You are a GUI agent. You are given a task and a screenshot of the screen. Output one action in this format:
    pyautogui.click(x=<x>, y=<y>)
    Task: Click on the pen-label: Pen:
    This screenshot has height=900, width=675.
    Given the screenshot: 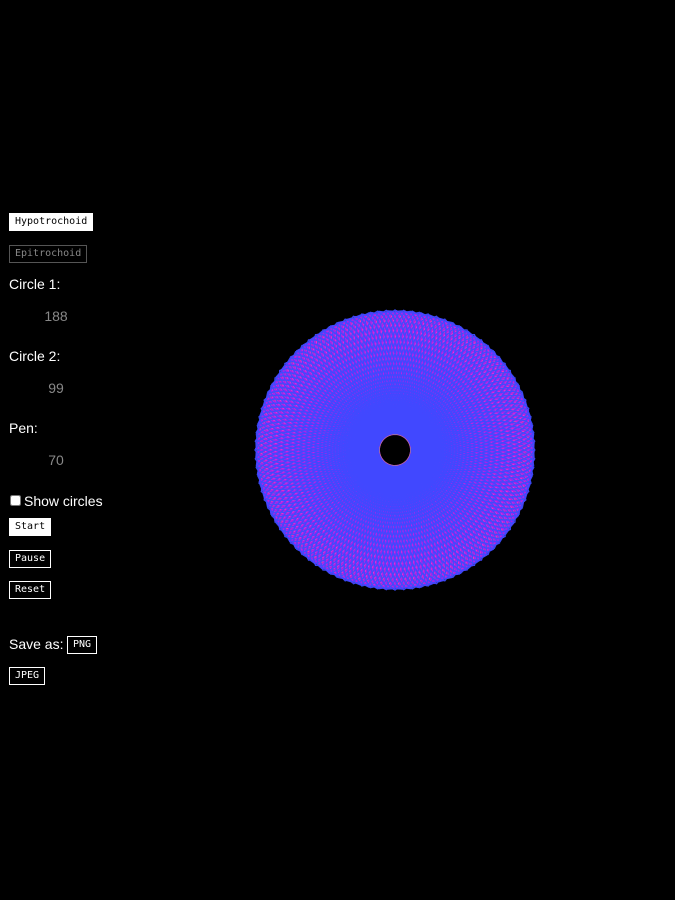 What is the action you would take?
    pyautogui.click(x=23, y=428)
    